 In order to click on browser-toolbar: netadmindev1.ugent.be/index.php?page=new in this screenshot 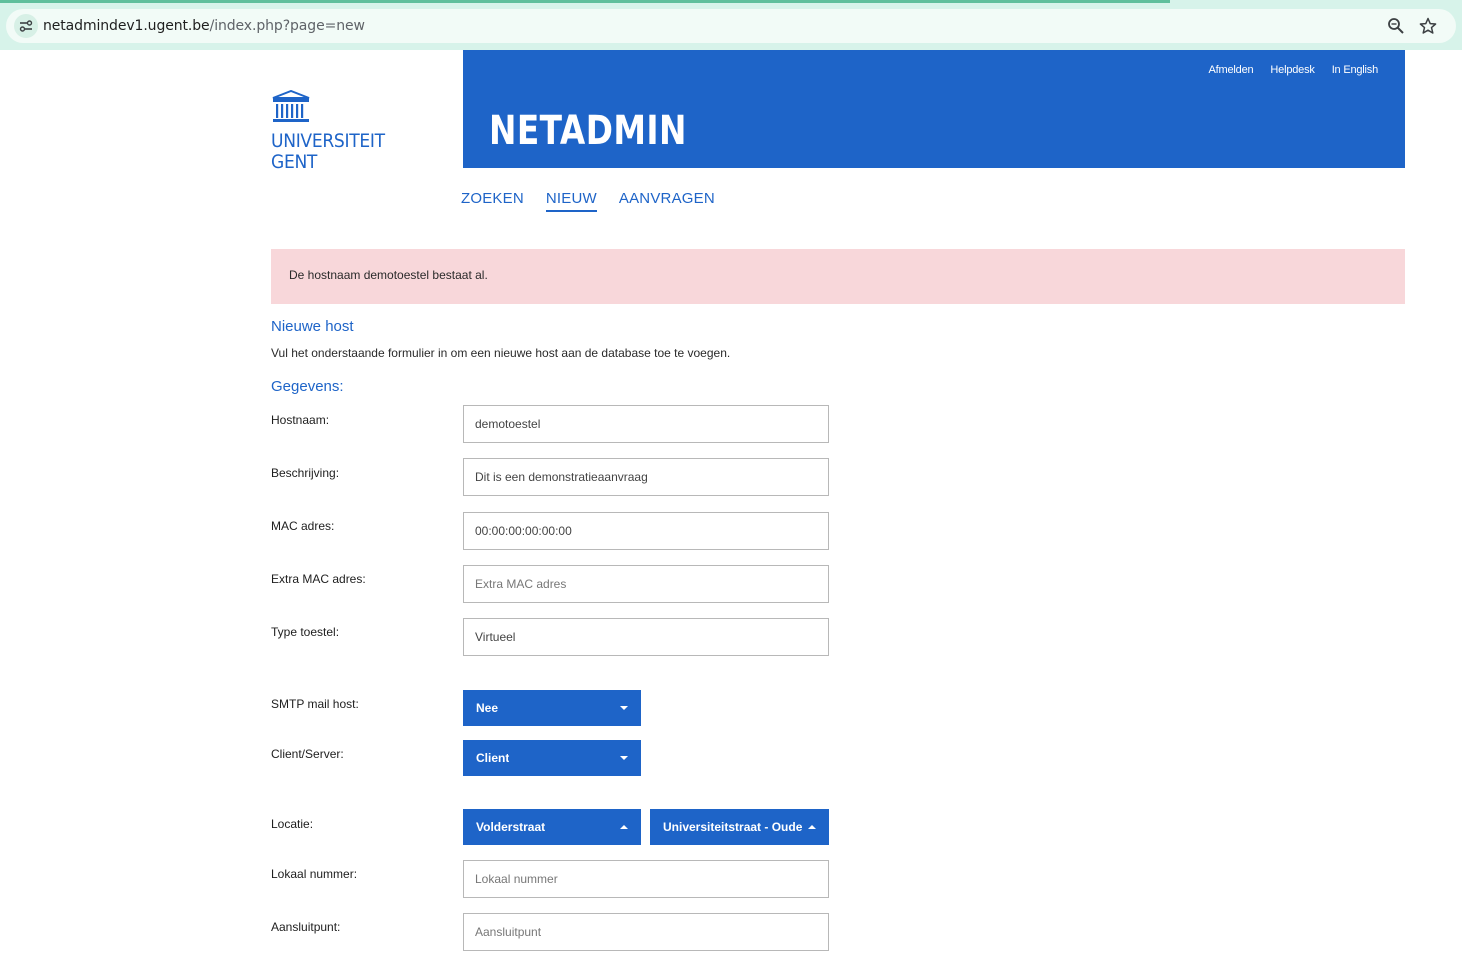, I will do `click(731, 25)`.